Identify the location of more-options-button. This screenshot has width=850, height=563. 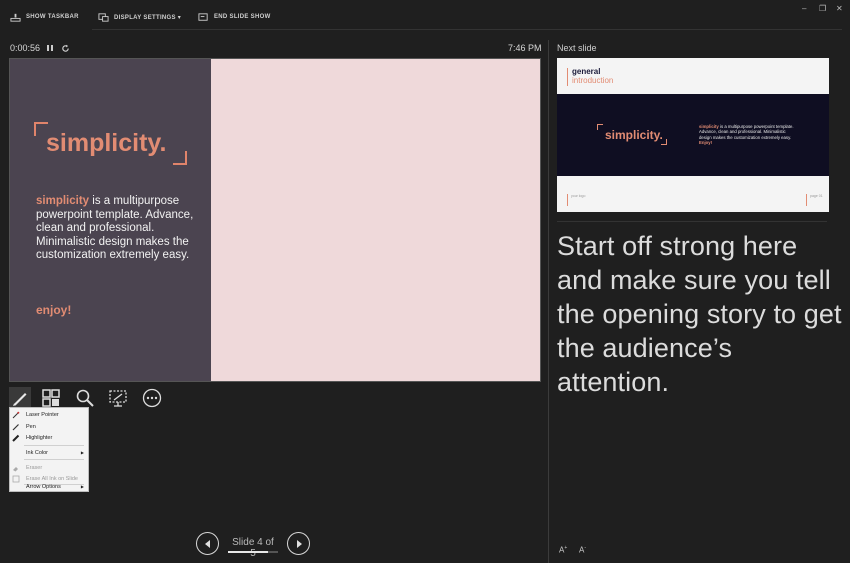
(152, 398).